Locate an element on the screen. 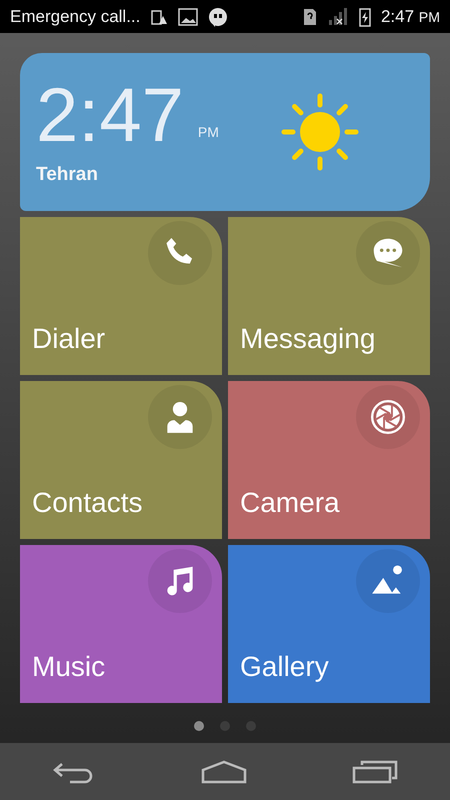  app-tile: Messaging is located at coordinates (329, 296).